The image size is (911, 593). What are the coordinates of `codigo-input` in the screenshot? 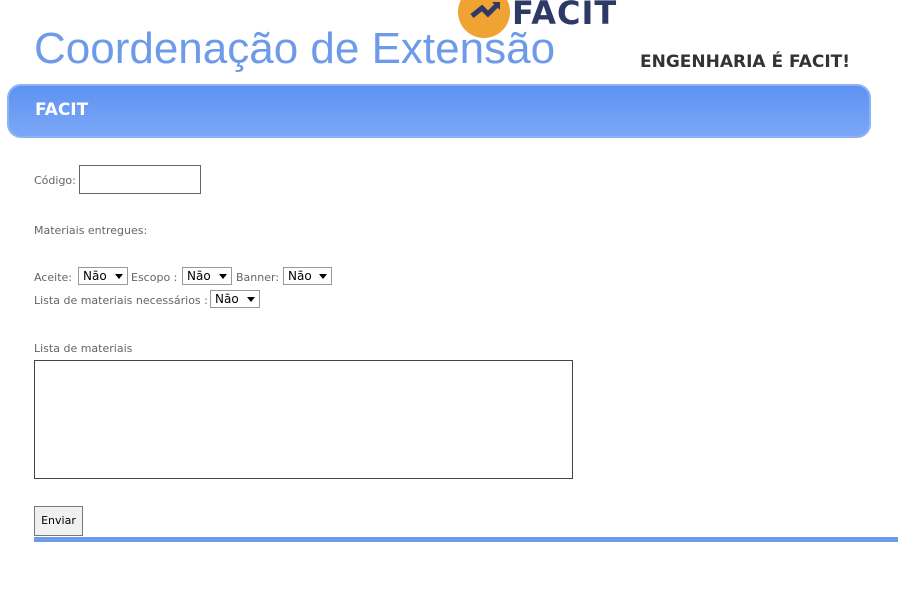 It's located at (140, 179).